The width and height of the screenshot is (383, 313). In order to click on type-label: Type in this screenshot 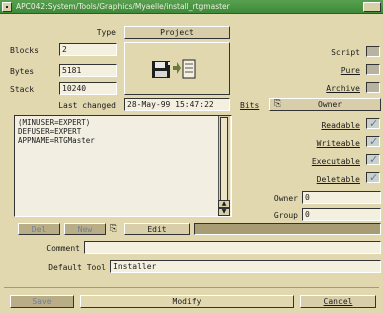, I will do `click(106, 32)`.